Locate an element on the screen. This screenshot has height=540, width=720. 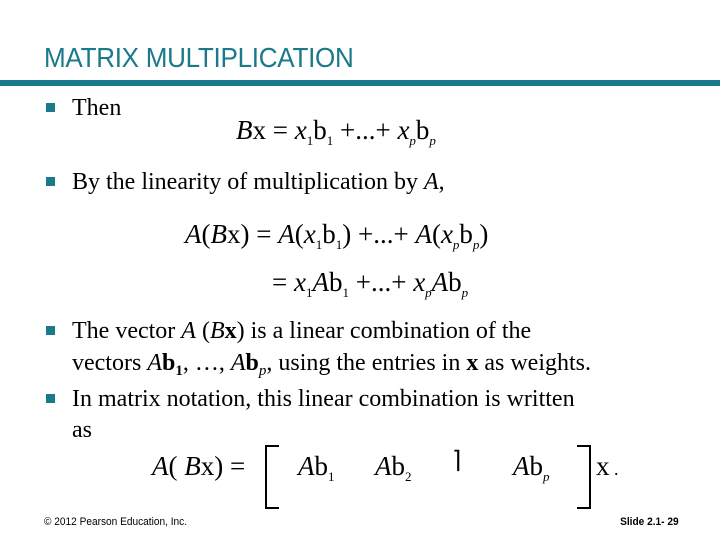
slide-number: Slide 2.1- 29 is located at coordinates (649, 522).